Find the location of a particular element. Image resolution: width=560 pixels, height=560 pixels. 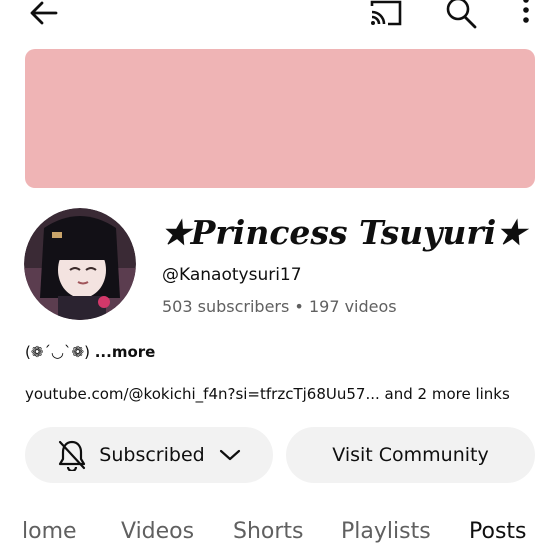

tab-playlists: Playlists is located at coordinates (386, 531).